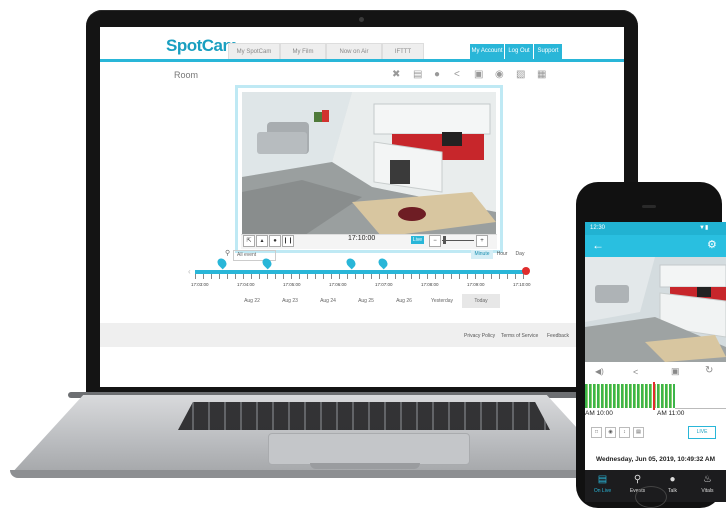 The image size is (726, 509). I want to click on nav-talk-label: Talk, so click(672, 491).